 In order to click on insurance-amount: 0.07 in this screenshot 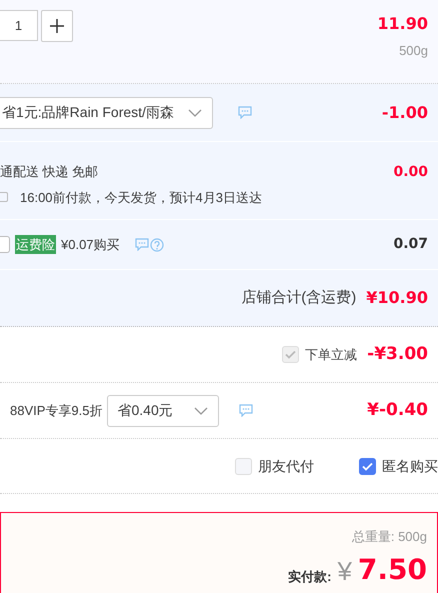, I will do `click(410, 244)`.